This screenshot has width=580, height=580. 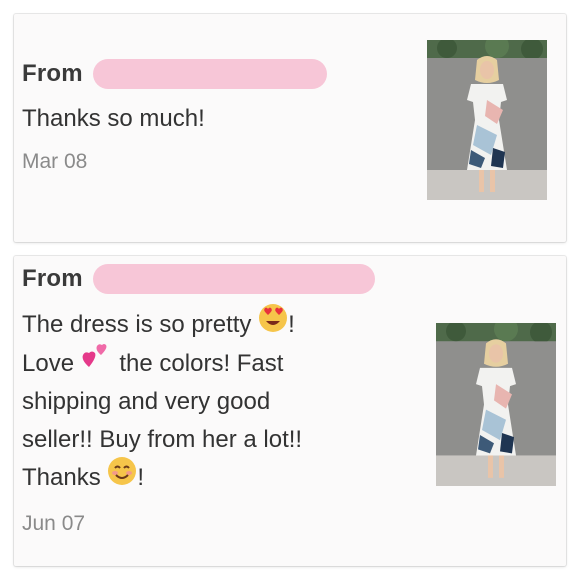 What do you see at coordinates (217, 477) in the screenshot?
I see `message-line: Thanks !` at bounding box center [217, 477].